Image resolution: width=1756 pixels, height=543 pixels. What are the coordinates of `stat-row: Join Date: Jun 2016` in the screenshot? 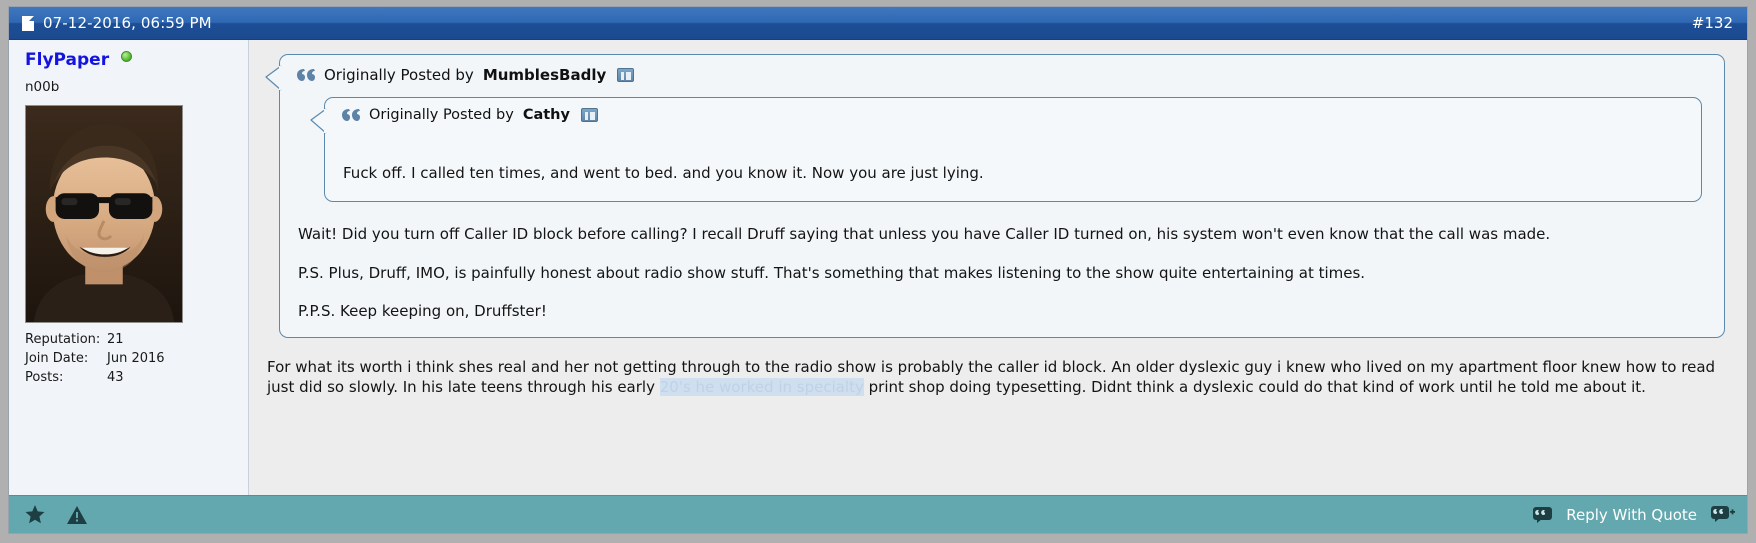 It's located at (129, 358).